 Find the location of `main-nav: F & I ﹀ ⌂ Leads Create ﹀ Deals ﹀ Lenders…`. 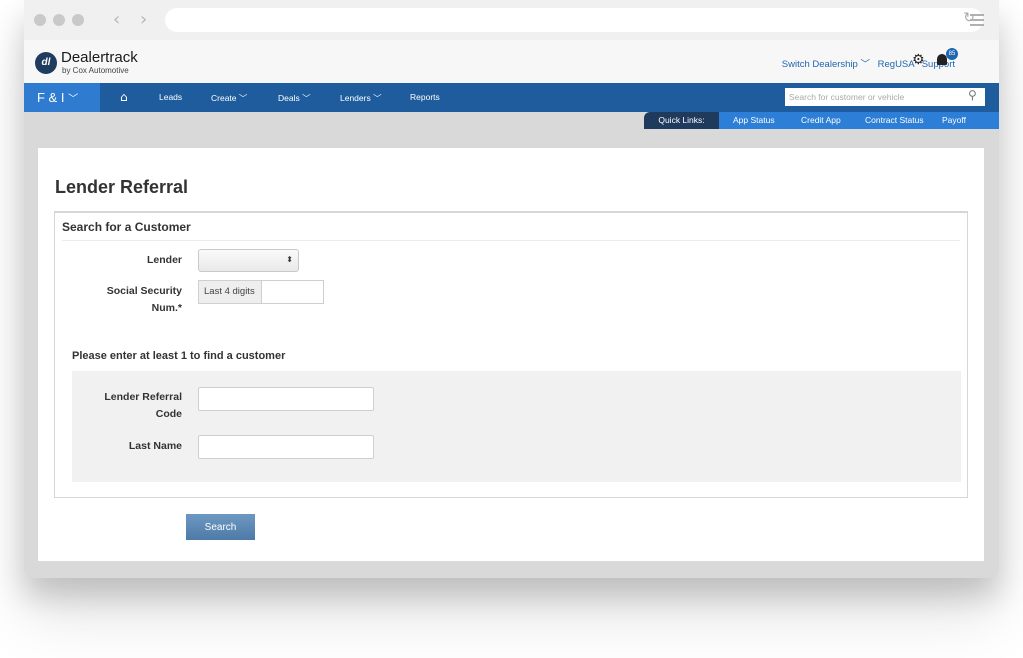

main-nav: F & I ﹀ ⌂ Leads Create ﹀ Deals ﹀ Lenders… is located at coordinates (511, 97).